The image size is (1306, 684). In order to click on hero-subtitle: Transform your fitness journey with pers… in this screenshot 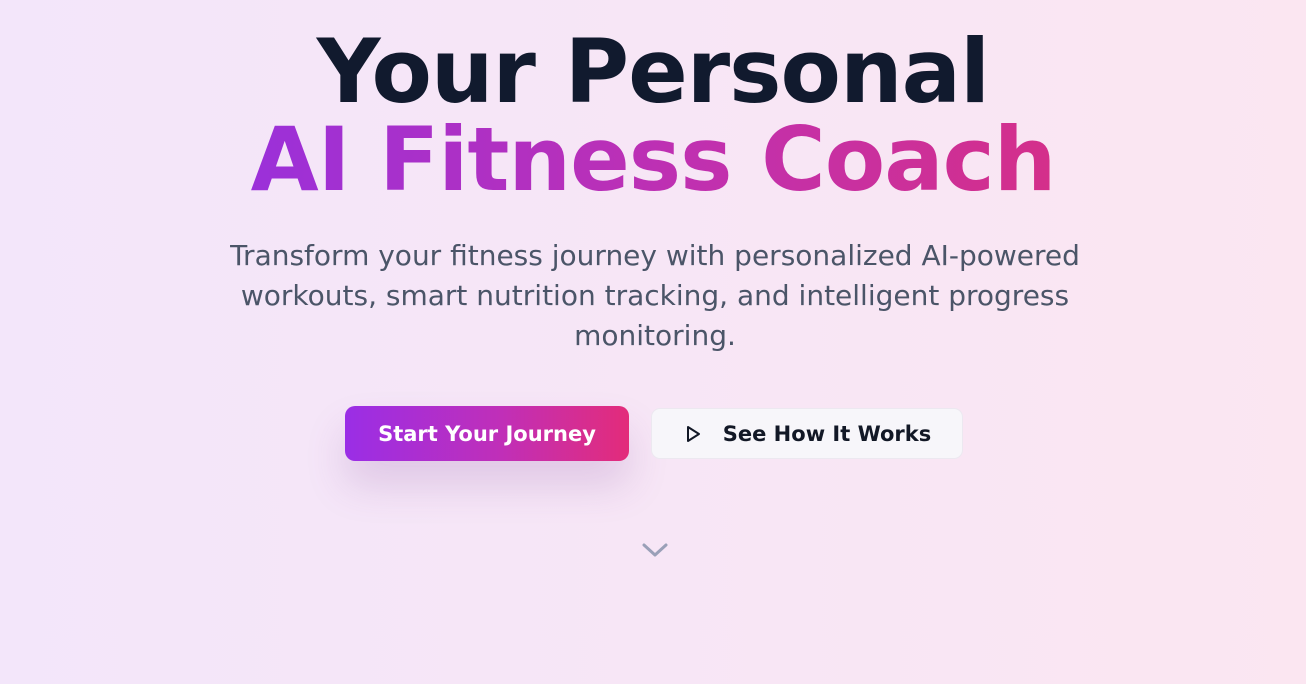, I will do `click(655, 295)`.